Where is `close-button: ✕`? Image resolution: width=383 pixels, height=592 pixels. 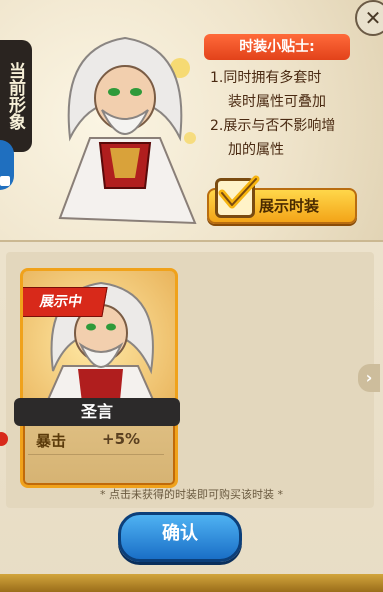
close-button: ✕ is located at coordinates (369, 18).